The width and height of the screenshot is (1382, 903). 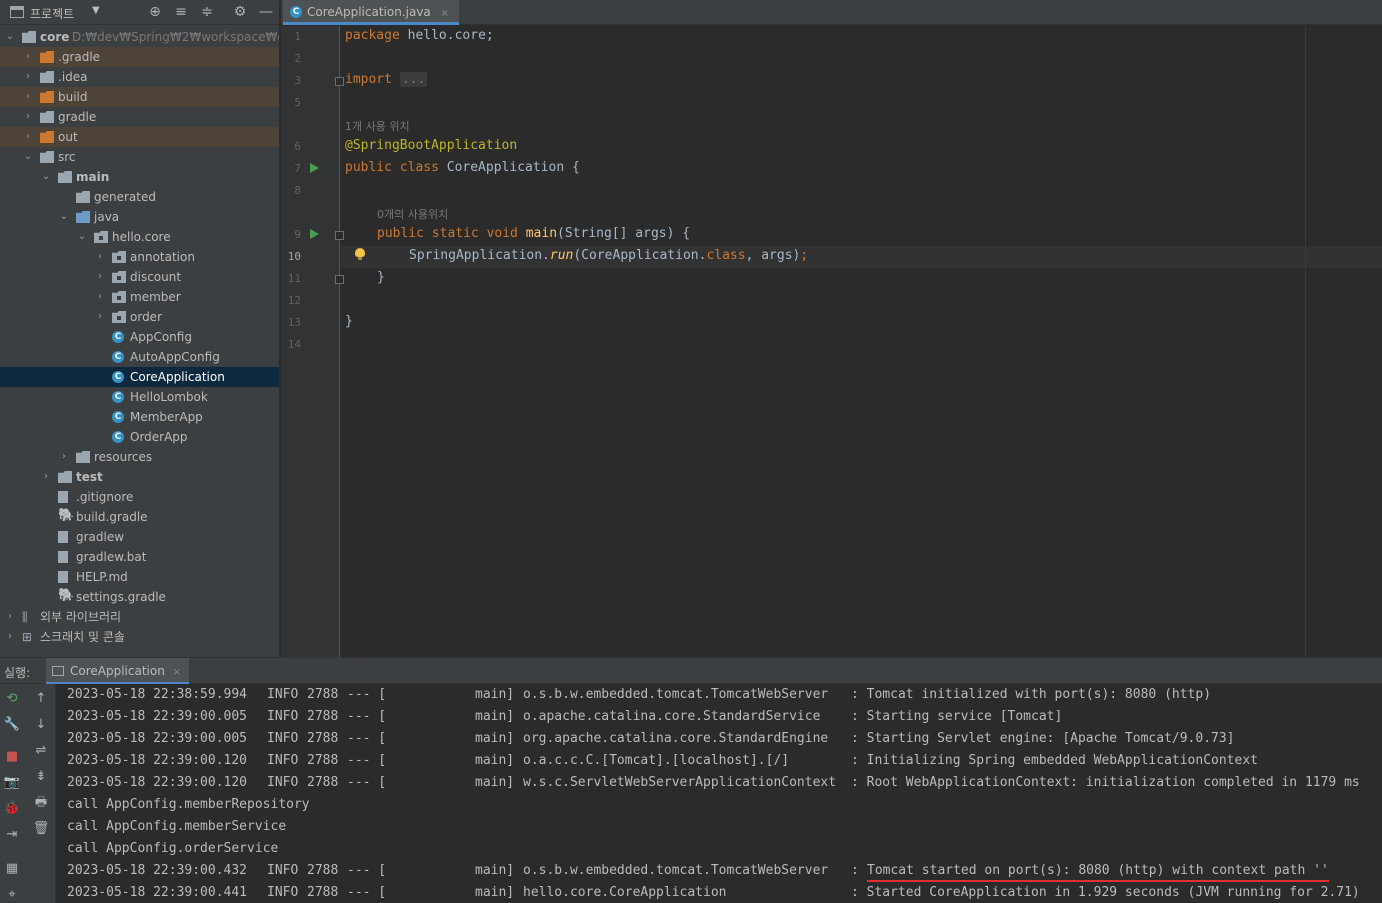 I want to click on tree-item: C HelloLombok, so click(x=139, y=397).